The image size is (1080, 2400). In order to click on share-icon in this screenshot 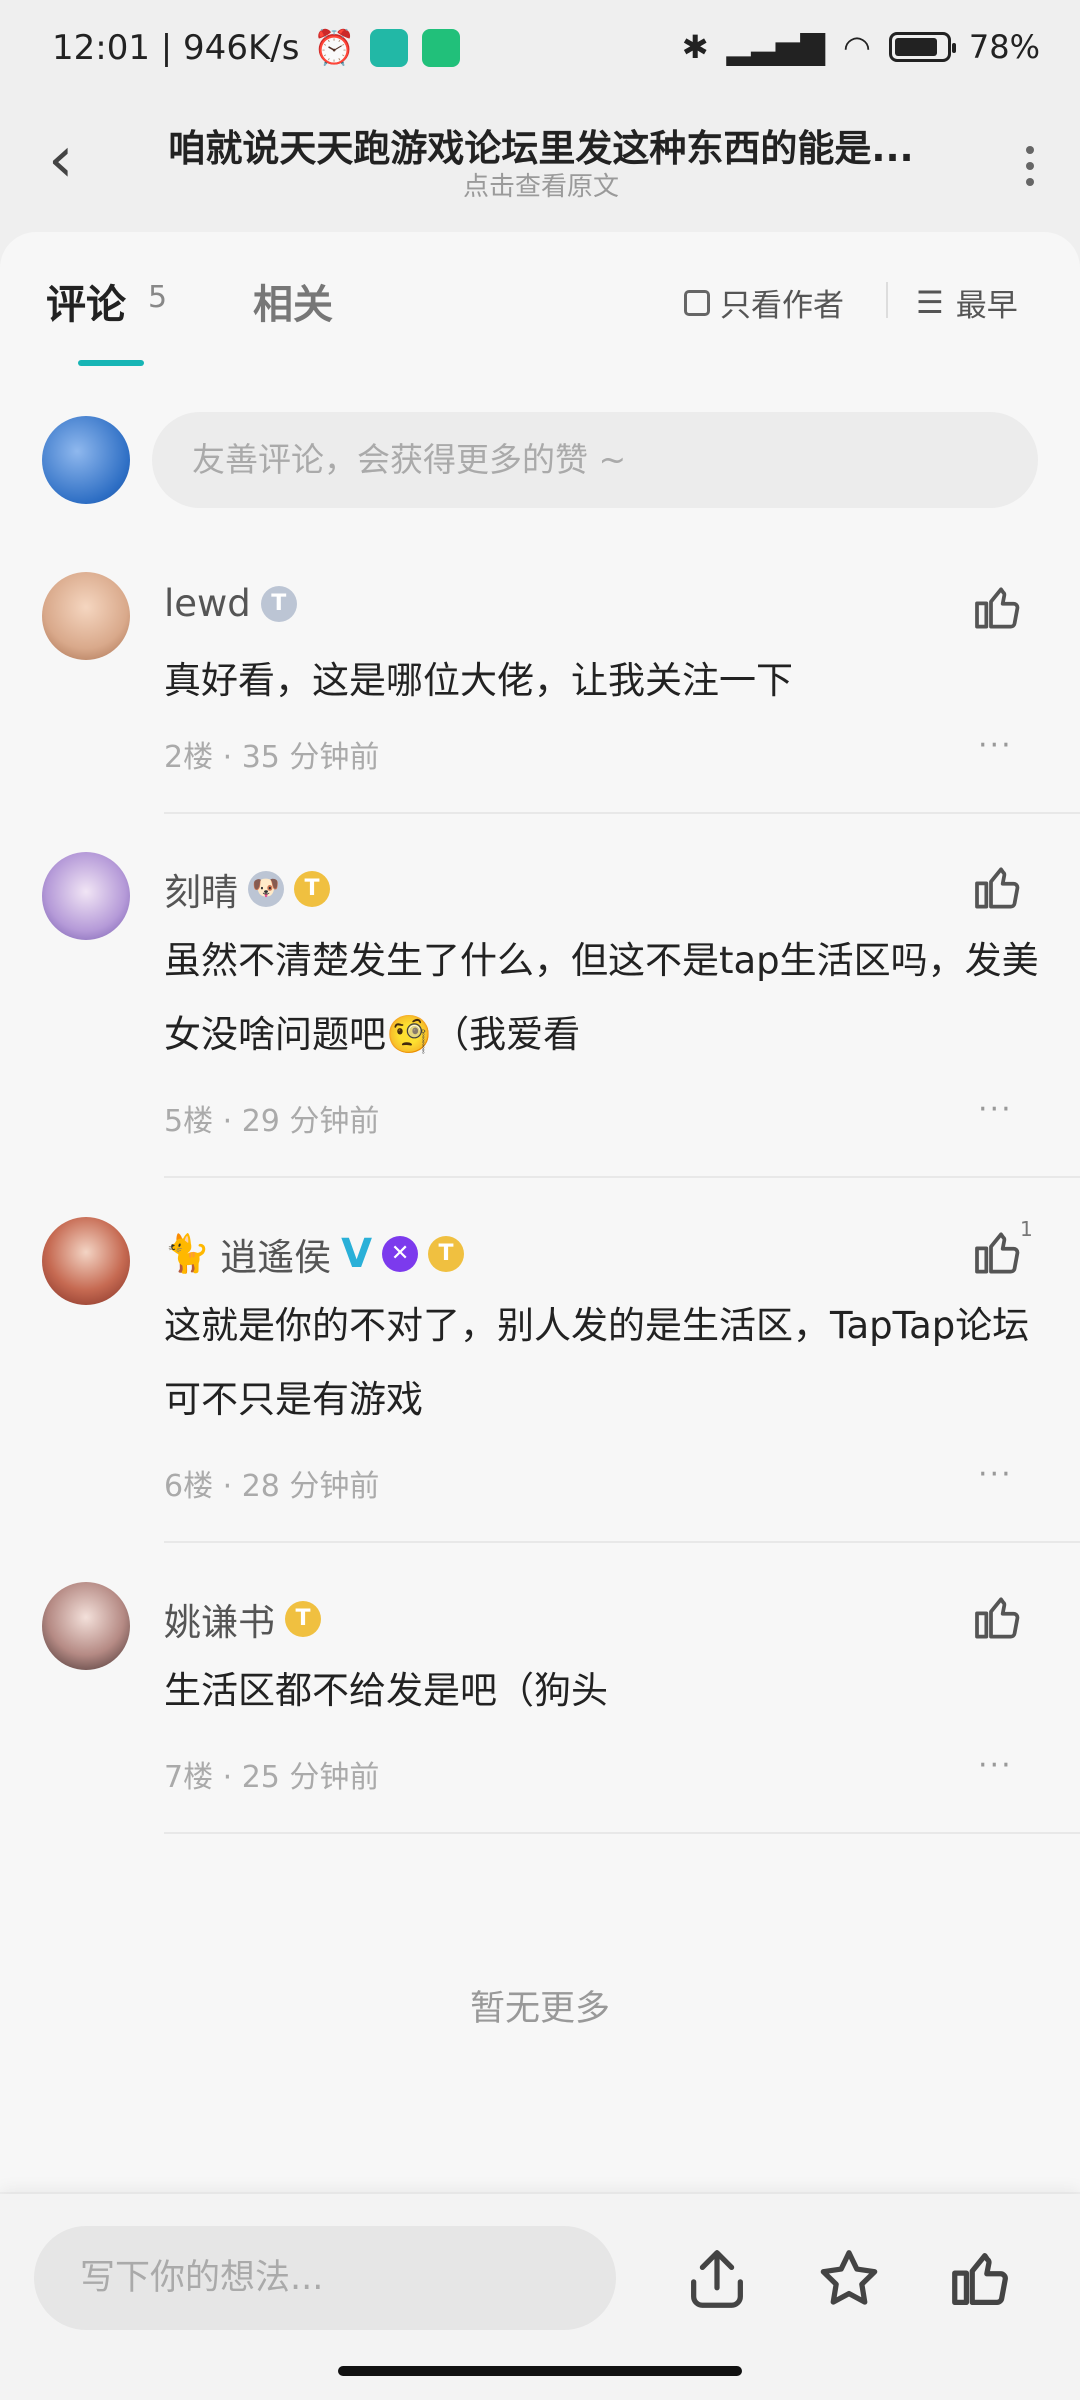, I will do `click(717, 2279)`.